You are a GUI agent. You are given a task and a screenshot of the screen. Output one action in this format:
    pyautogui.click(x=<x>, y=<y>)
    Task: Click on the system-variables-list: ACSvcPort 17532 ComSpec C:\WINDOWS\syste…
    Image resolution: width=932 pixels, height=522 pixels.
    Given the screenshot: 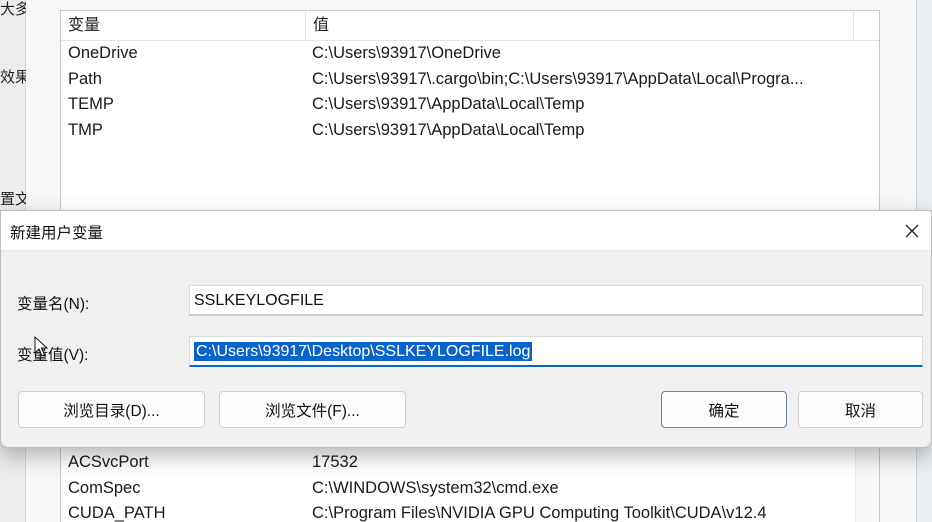 What is the action you would take?
    pyautogui.click(x=470, y=481)
    